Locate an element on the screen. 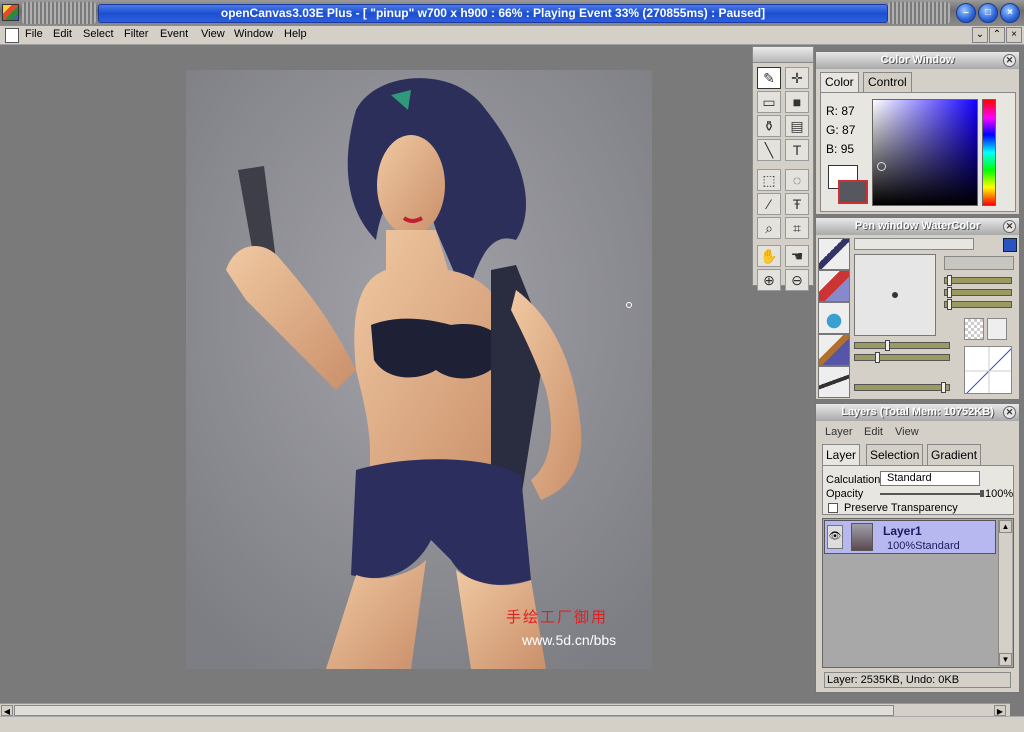 This screenshot has width=1024, height=732. app-icon is located at coordinates (10, 12).